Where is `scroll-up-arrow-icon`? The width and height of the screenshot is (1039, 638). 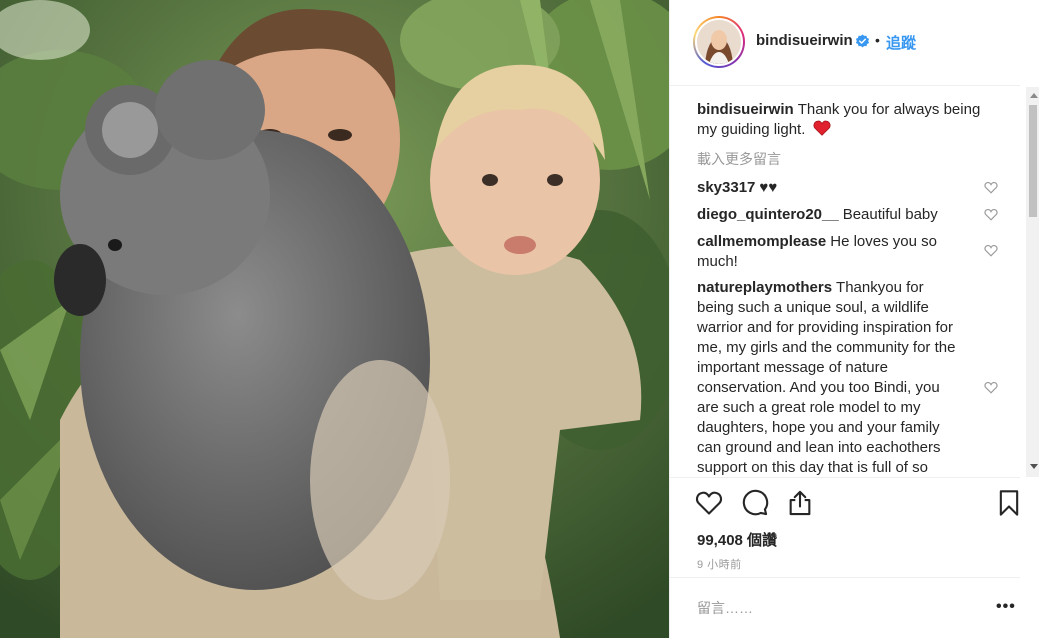 scroll-up-arrow-icon is located at coordinates (1034, 95).